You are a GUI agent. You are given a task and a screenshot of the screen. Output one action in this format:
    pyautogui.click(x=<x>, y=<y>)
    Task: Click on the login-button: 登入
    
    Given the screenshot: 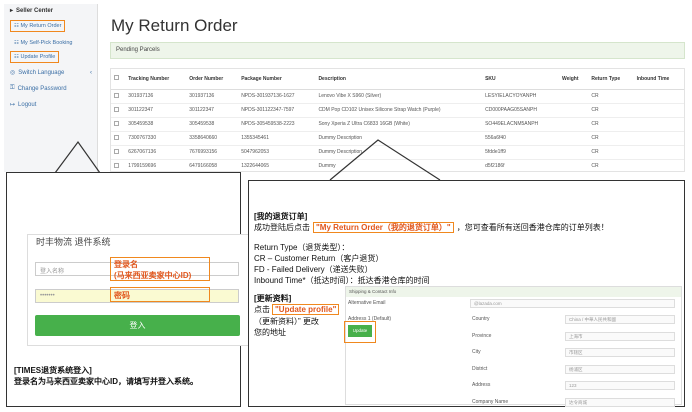 What is the action you would take?
    pyautogui.click(x=137, y=325)
    